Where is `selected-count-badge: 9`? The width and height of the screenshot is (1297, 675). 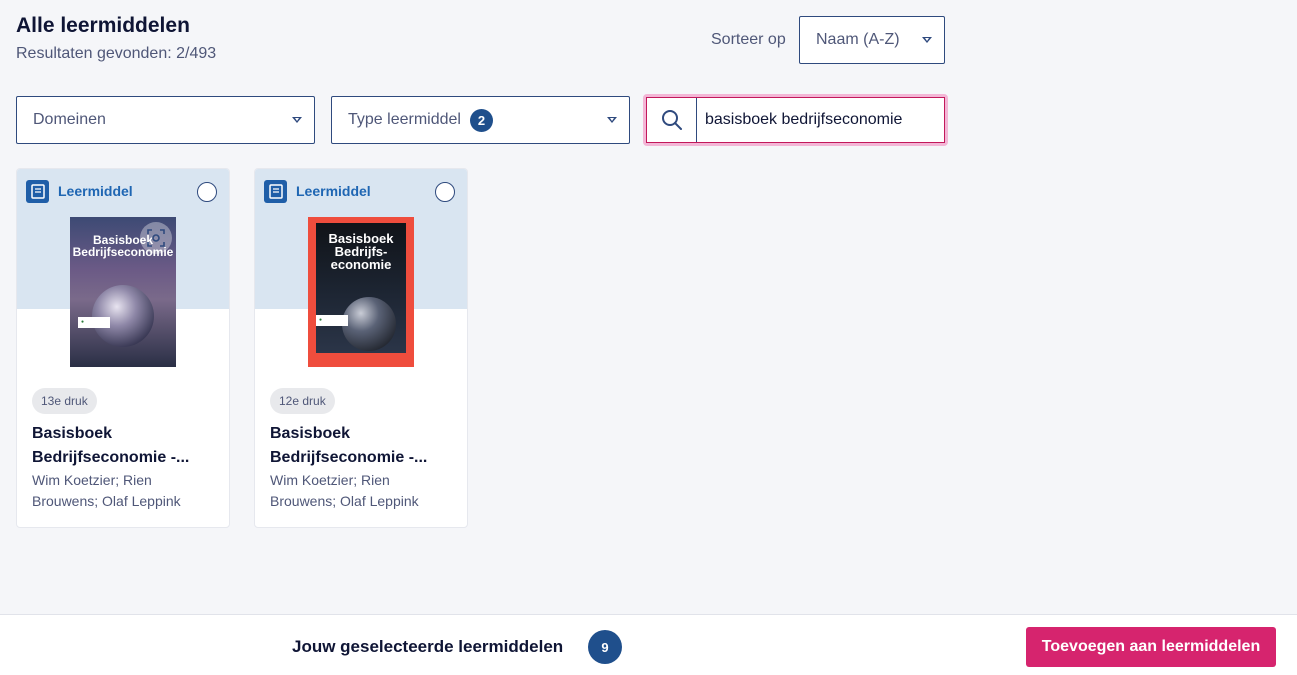 selected-count-badge: 9 is located at coordinates (605, 647).